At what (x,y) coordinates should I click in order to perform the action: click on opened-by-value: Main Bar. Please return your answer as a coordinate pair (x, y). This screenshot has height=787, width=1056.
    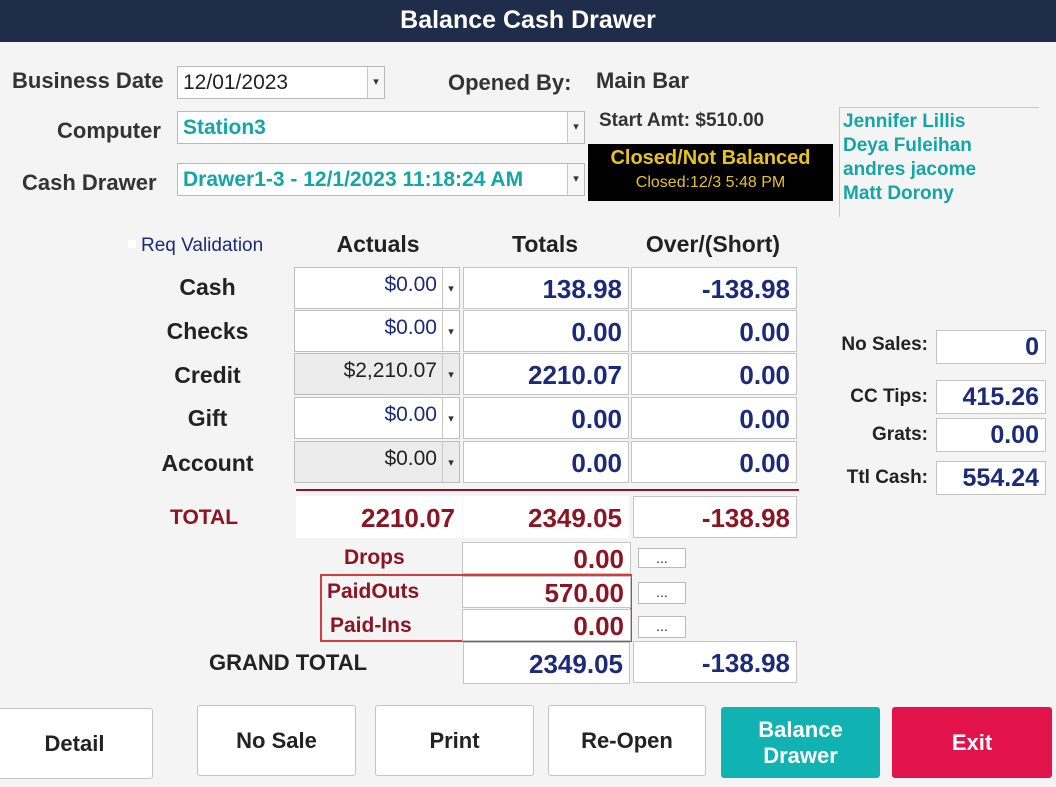
    Looking at the image, I should click on (642, 80).